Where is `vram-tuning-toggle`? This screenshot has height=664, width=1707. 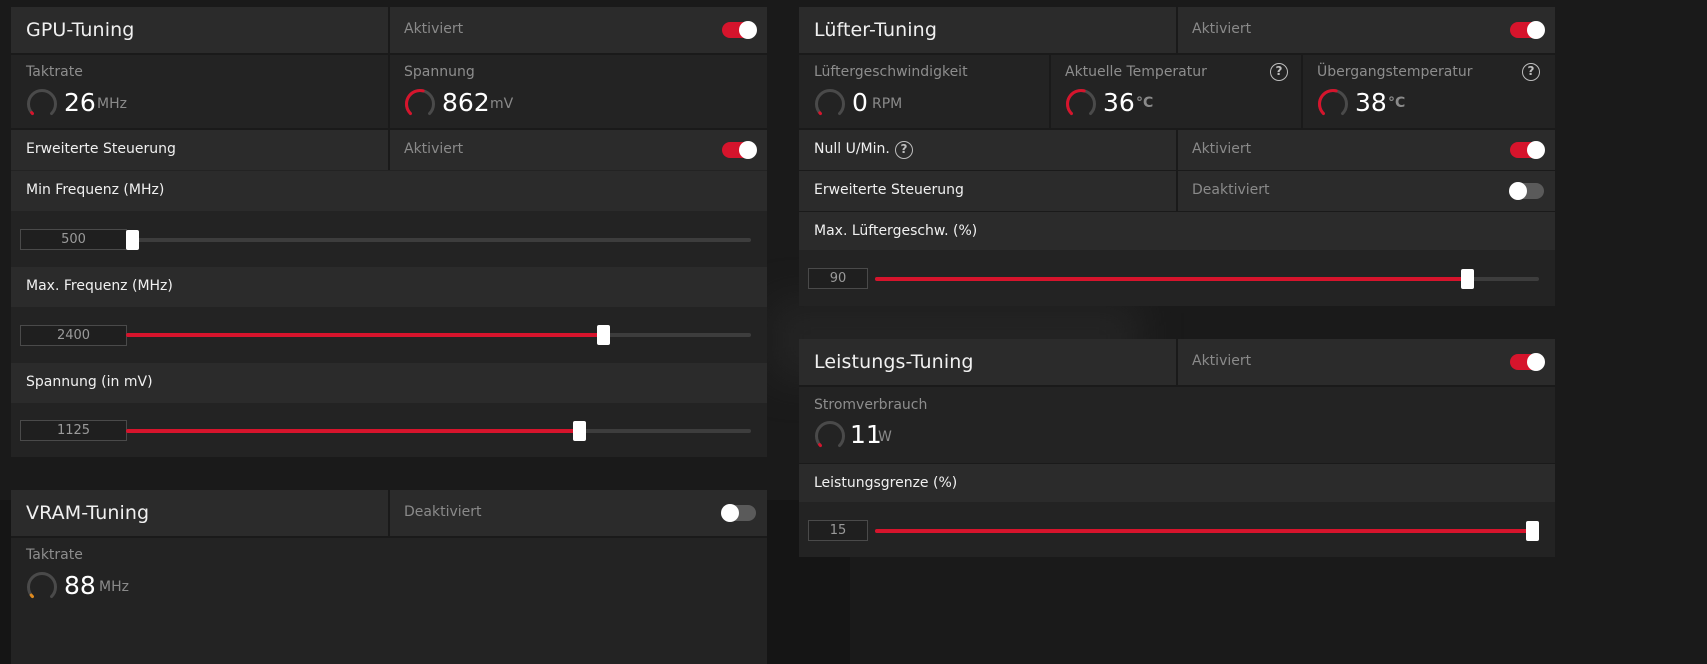
vram-tuning-toggle is located at coordinates (738, 513).